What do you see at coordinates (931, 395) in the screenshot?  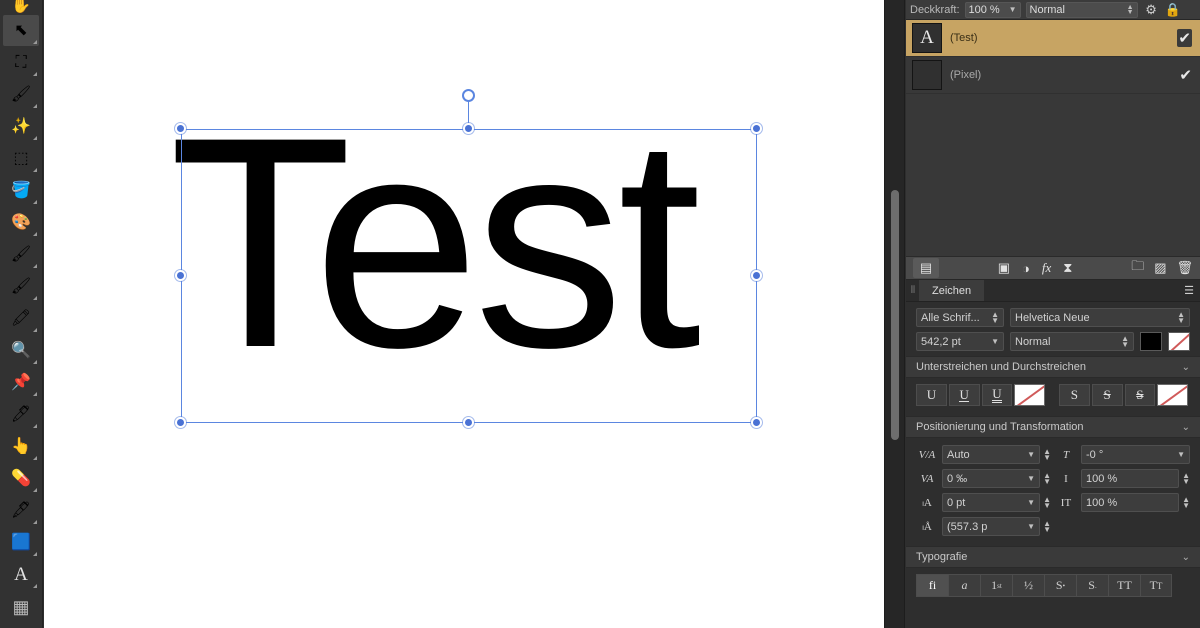 I see `no-underline-button: U` at bounding box center [931, 395].